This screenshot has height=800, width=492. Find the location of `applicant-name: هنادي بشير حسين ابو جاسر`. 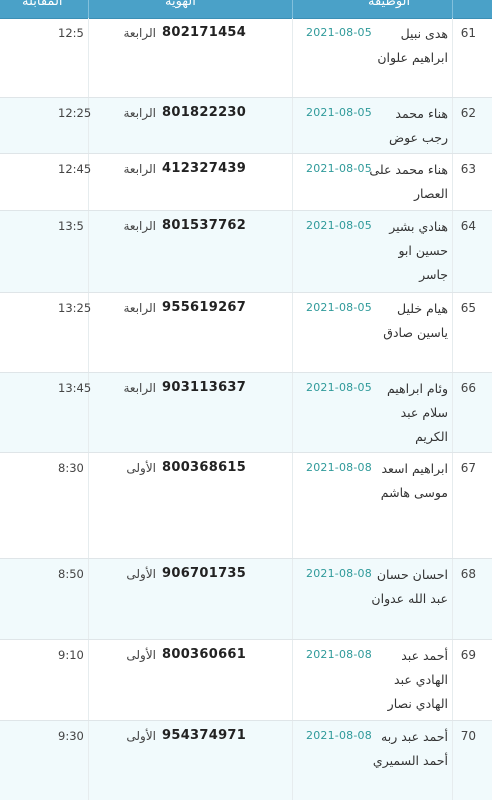

applicant-name: هنادي بشير حسين ابو جاسر is located at coordinates (418, 250).